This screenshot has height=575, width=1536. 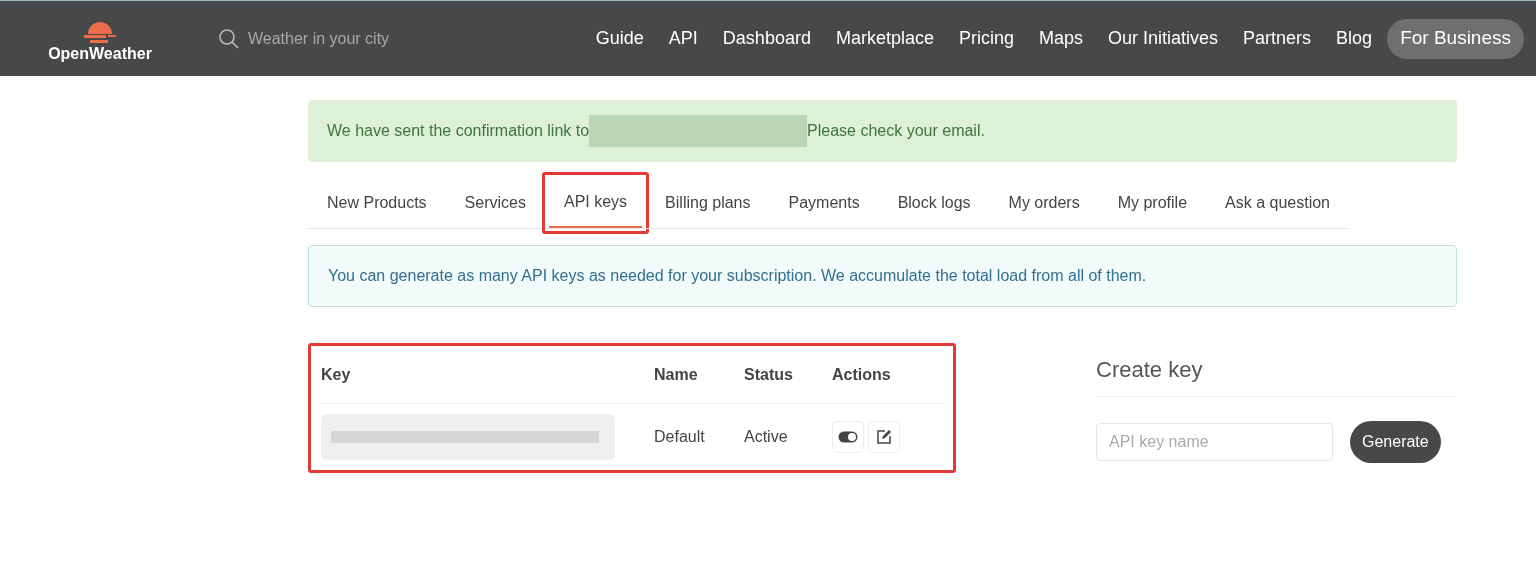 I want to click on generate-button: Generate, so click(x=1395, y=442).